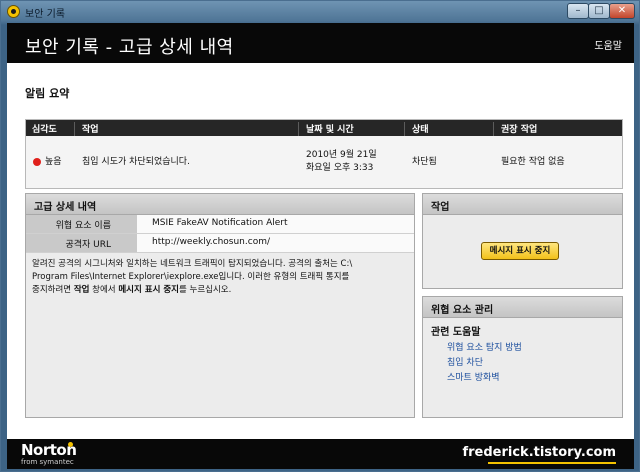 The width and height of the screenshot is (640, 472). I want to click on threat-name-label: 위협 요소 이름, so click(83, 226).